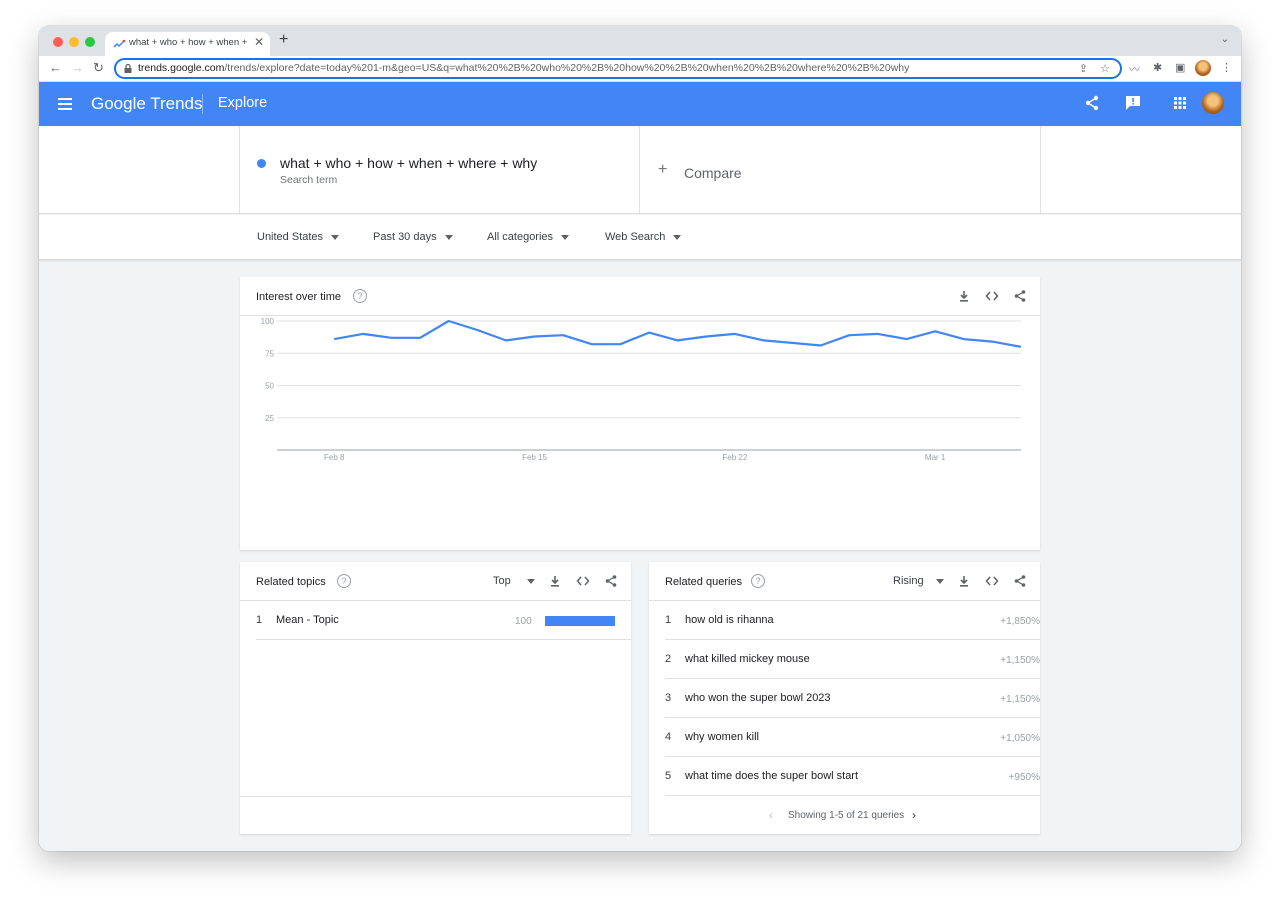 This screenshot has width=1280, height=903. What do you see at coordinates (58, 42) in the screenshot?
I see `close-window-button` at bounding box center [58, 42].